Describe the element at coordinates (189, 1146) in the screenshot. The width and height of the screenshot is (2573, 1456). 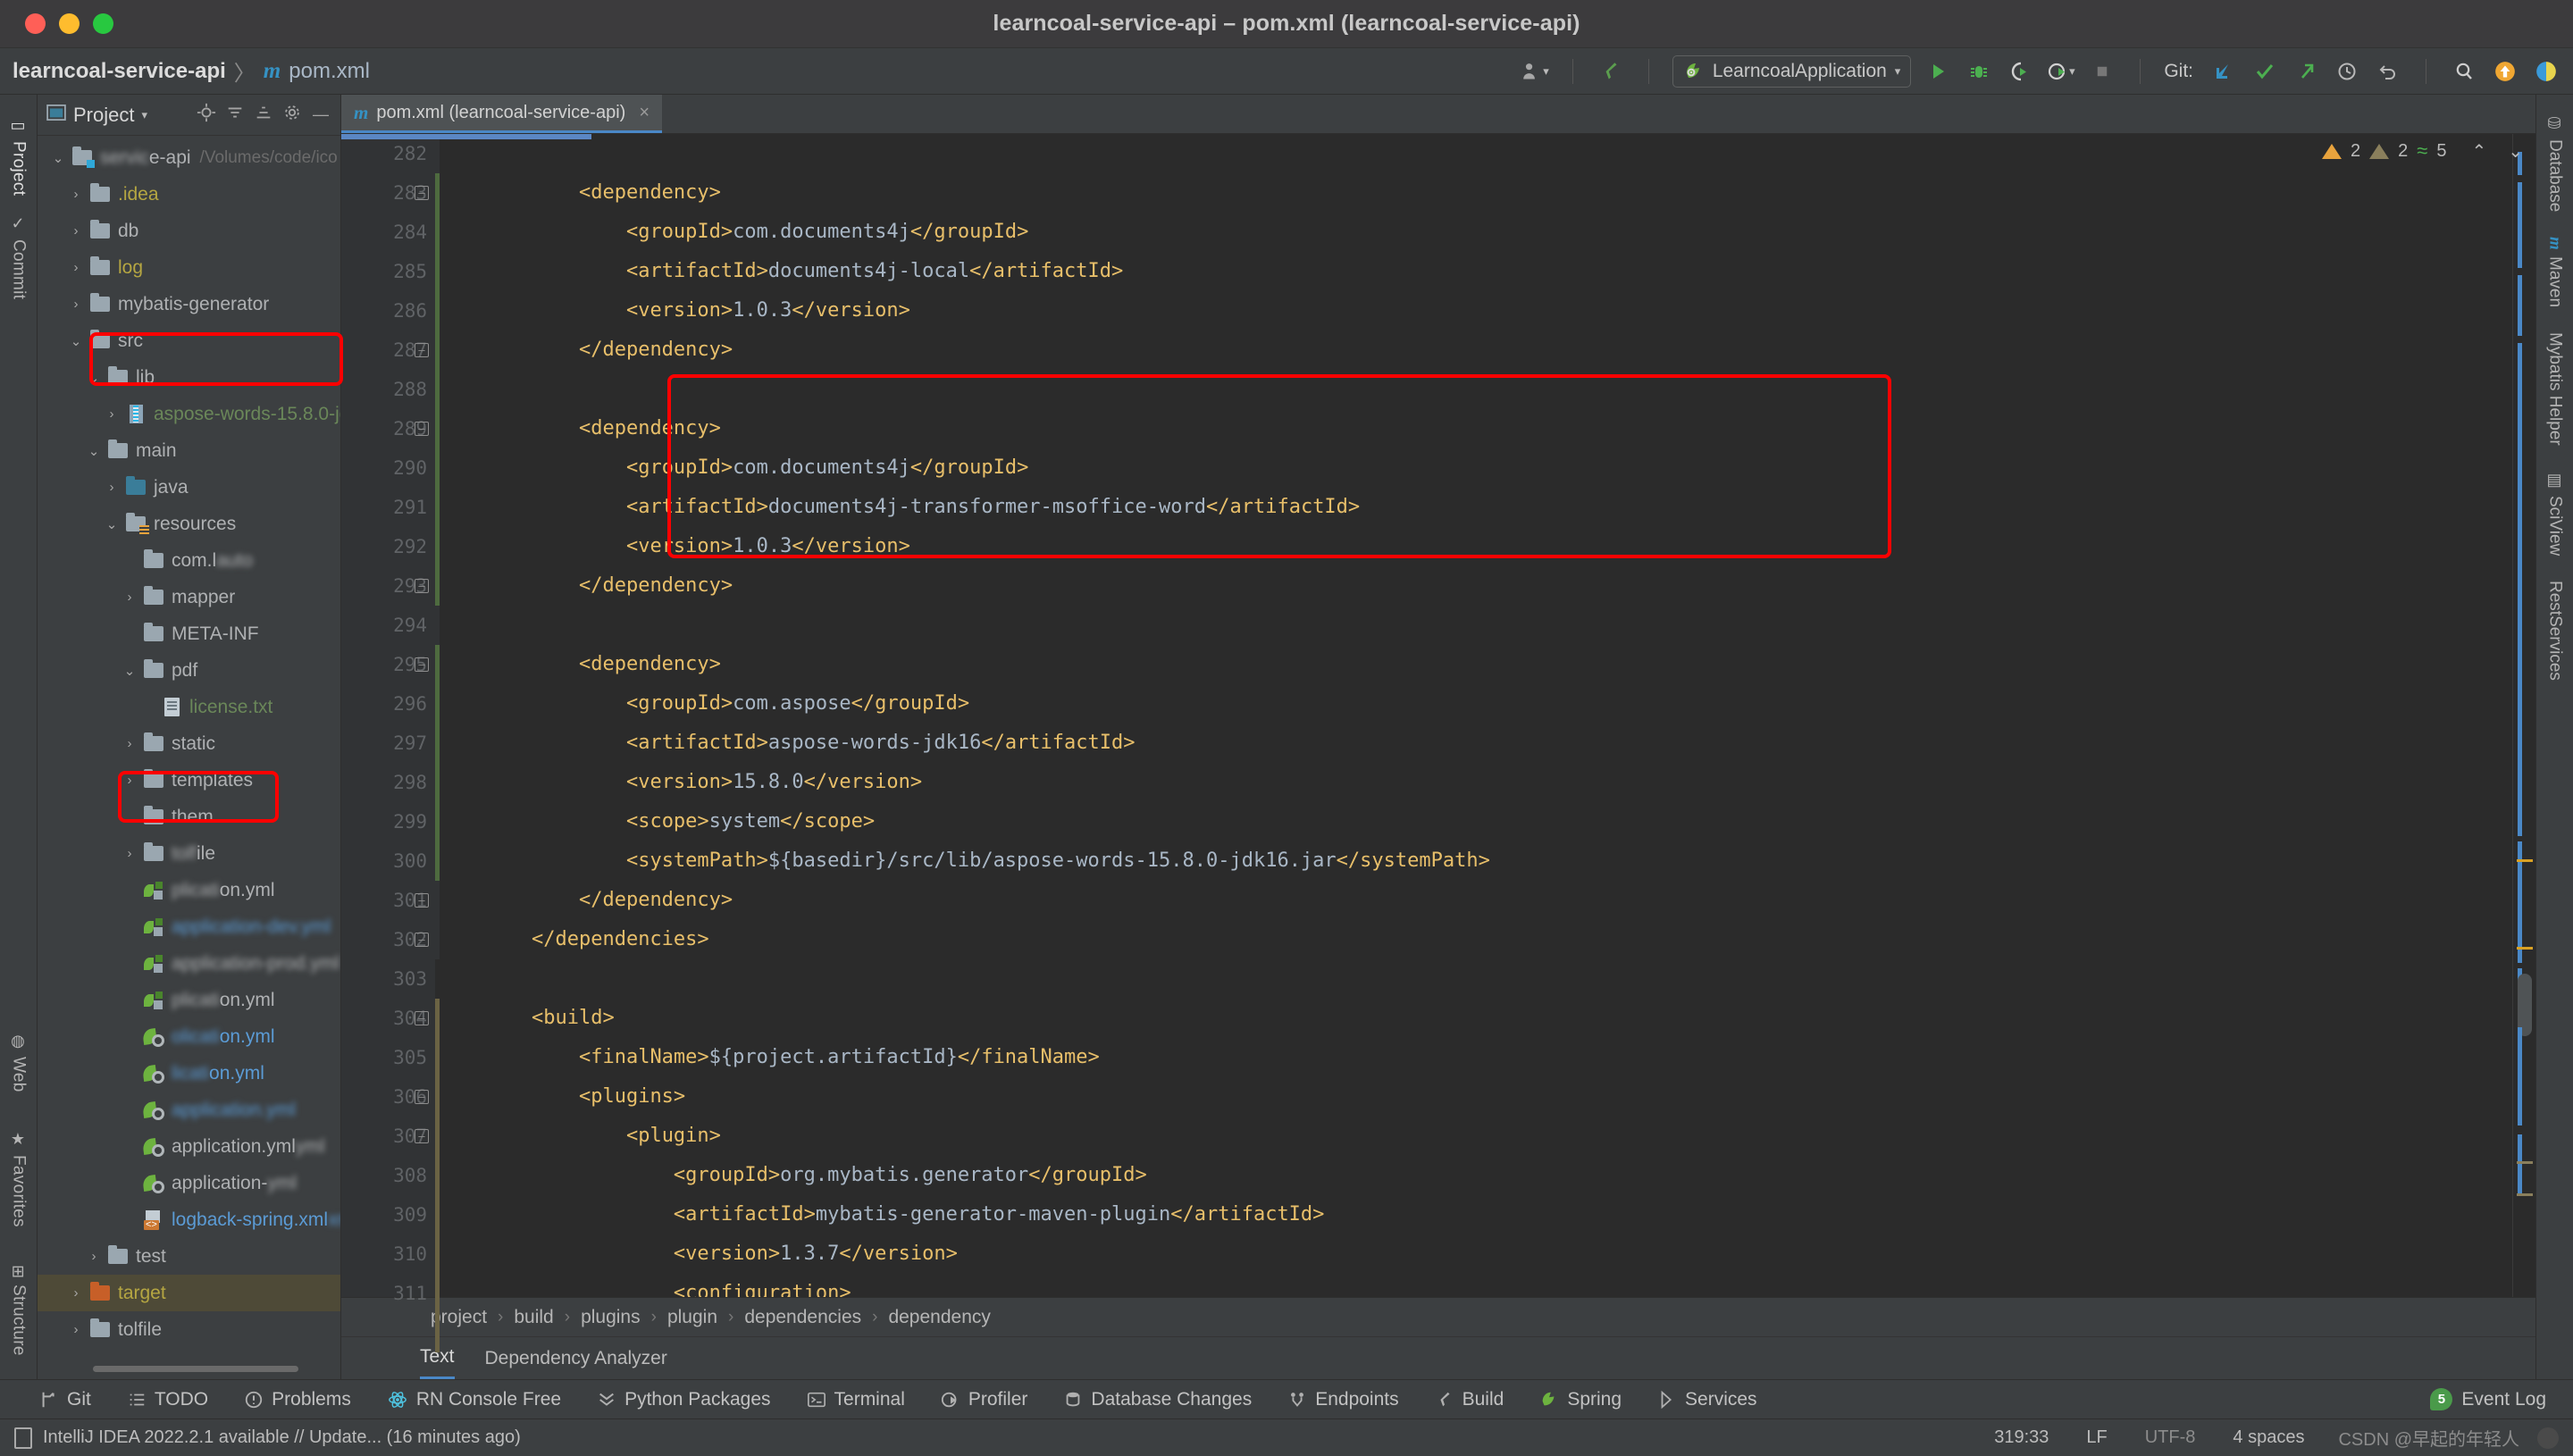
I see `tree-row-application-yml: › application.ymlyml` at that location.